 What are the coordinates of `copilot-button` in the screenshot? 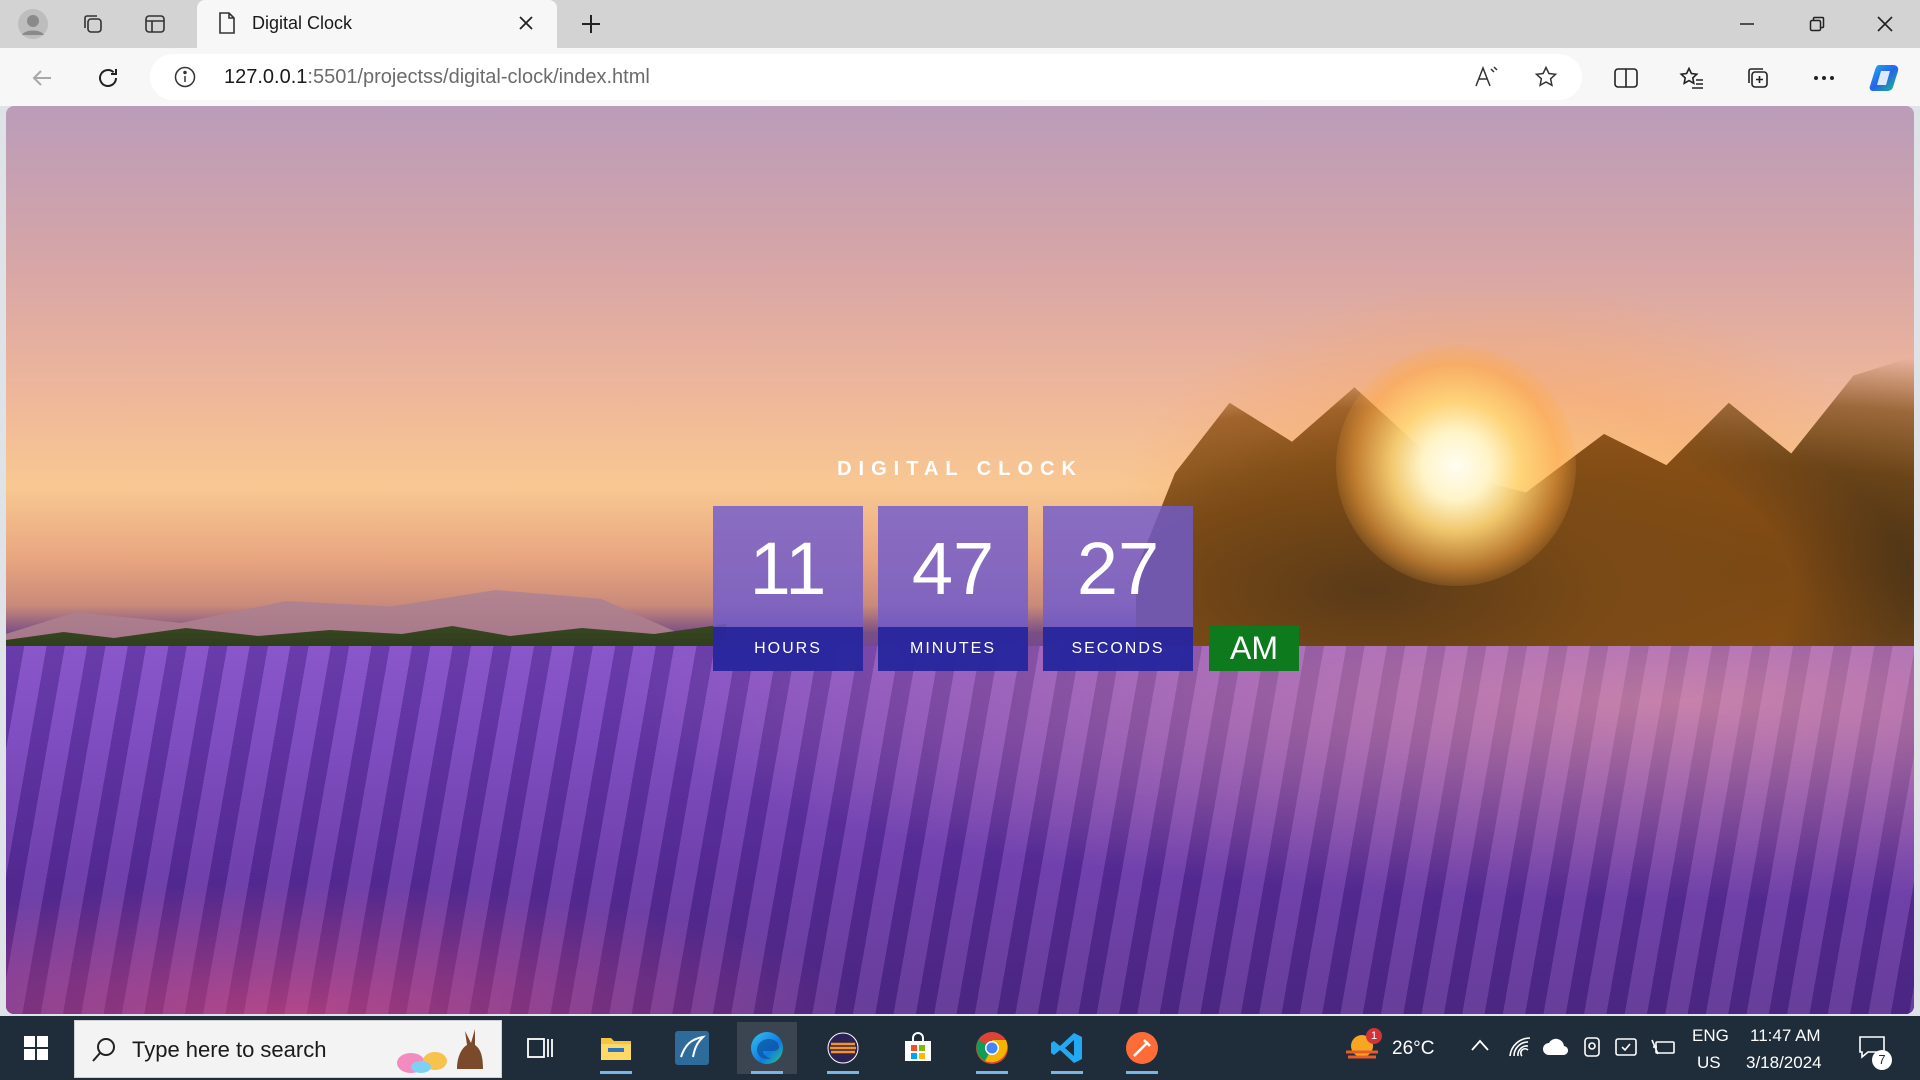 It's located at (1886, 78).